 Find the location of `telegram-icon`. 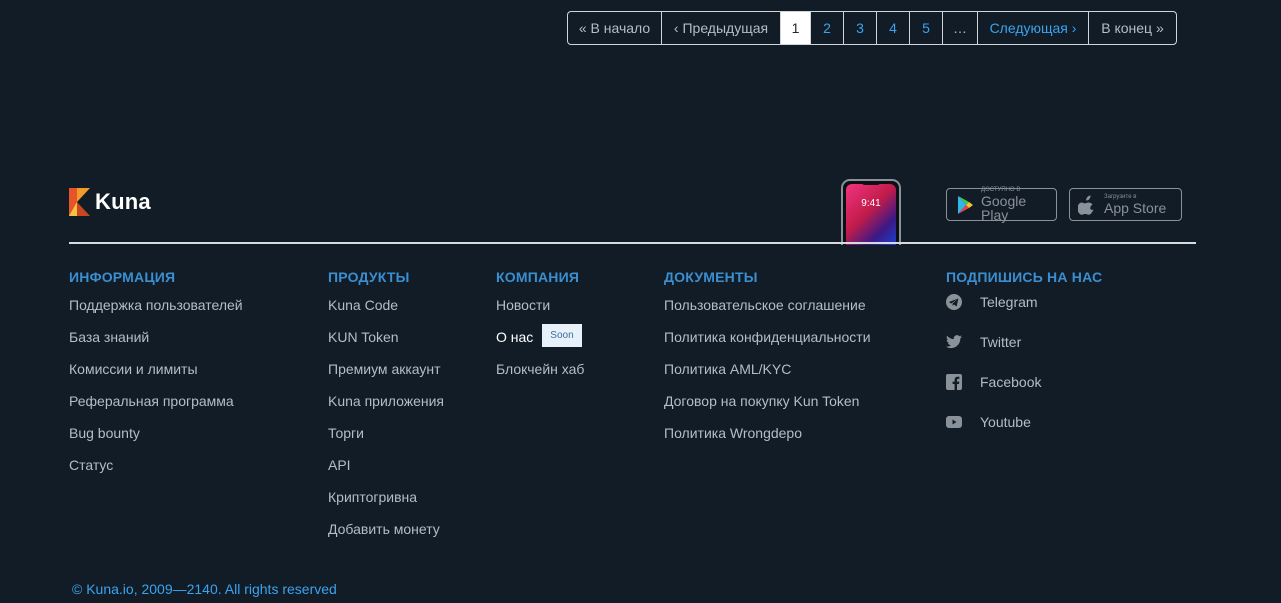

telegram-icon is located at coordinates (954, 302).